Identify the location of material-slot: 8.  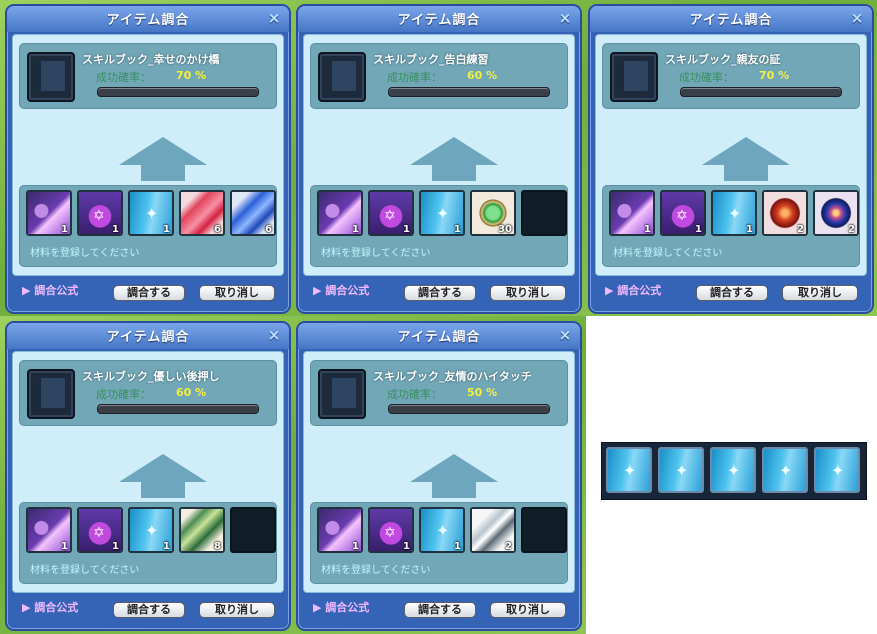
(202, 530).